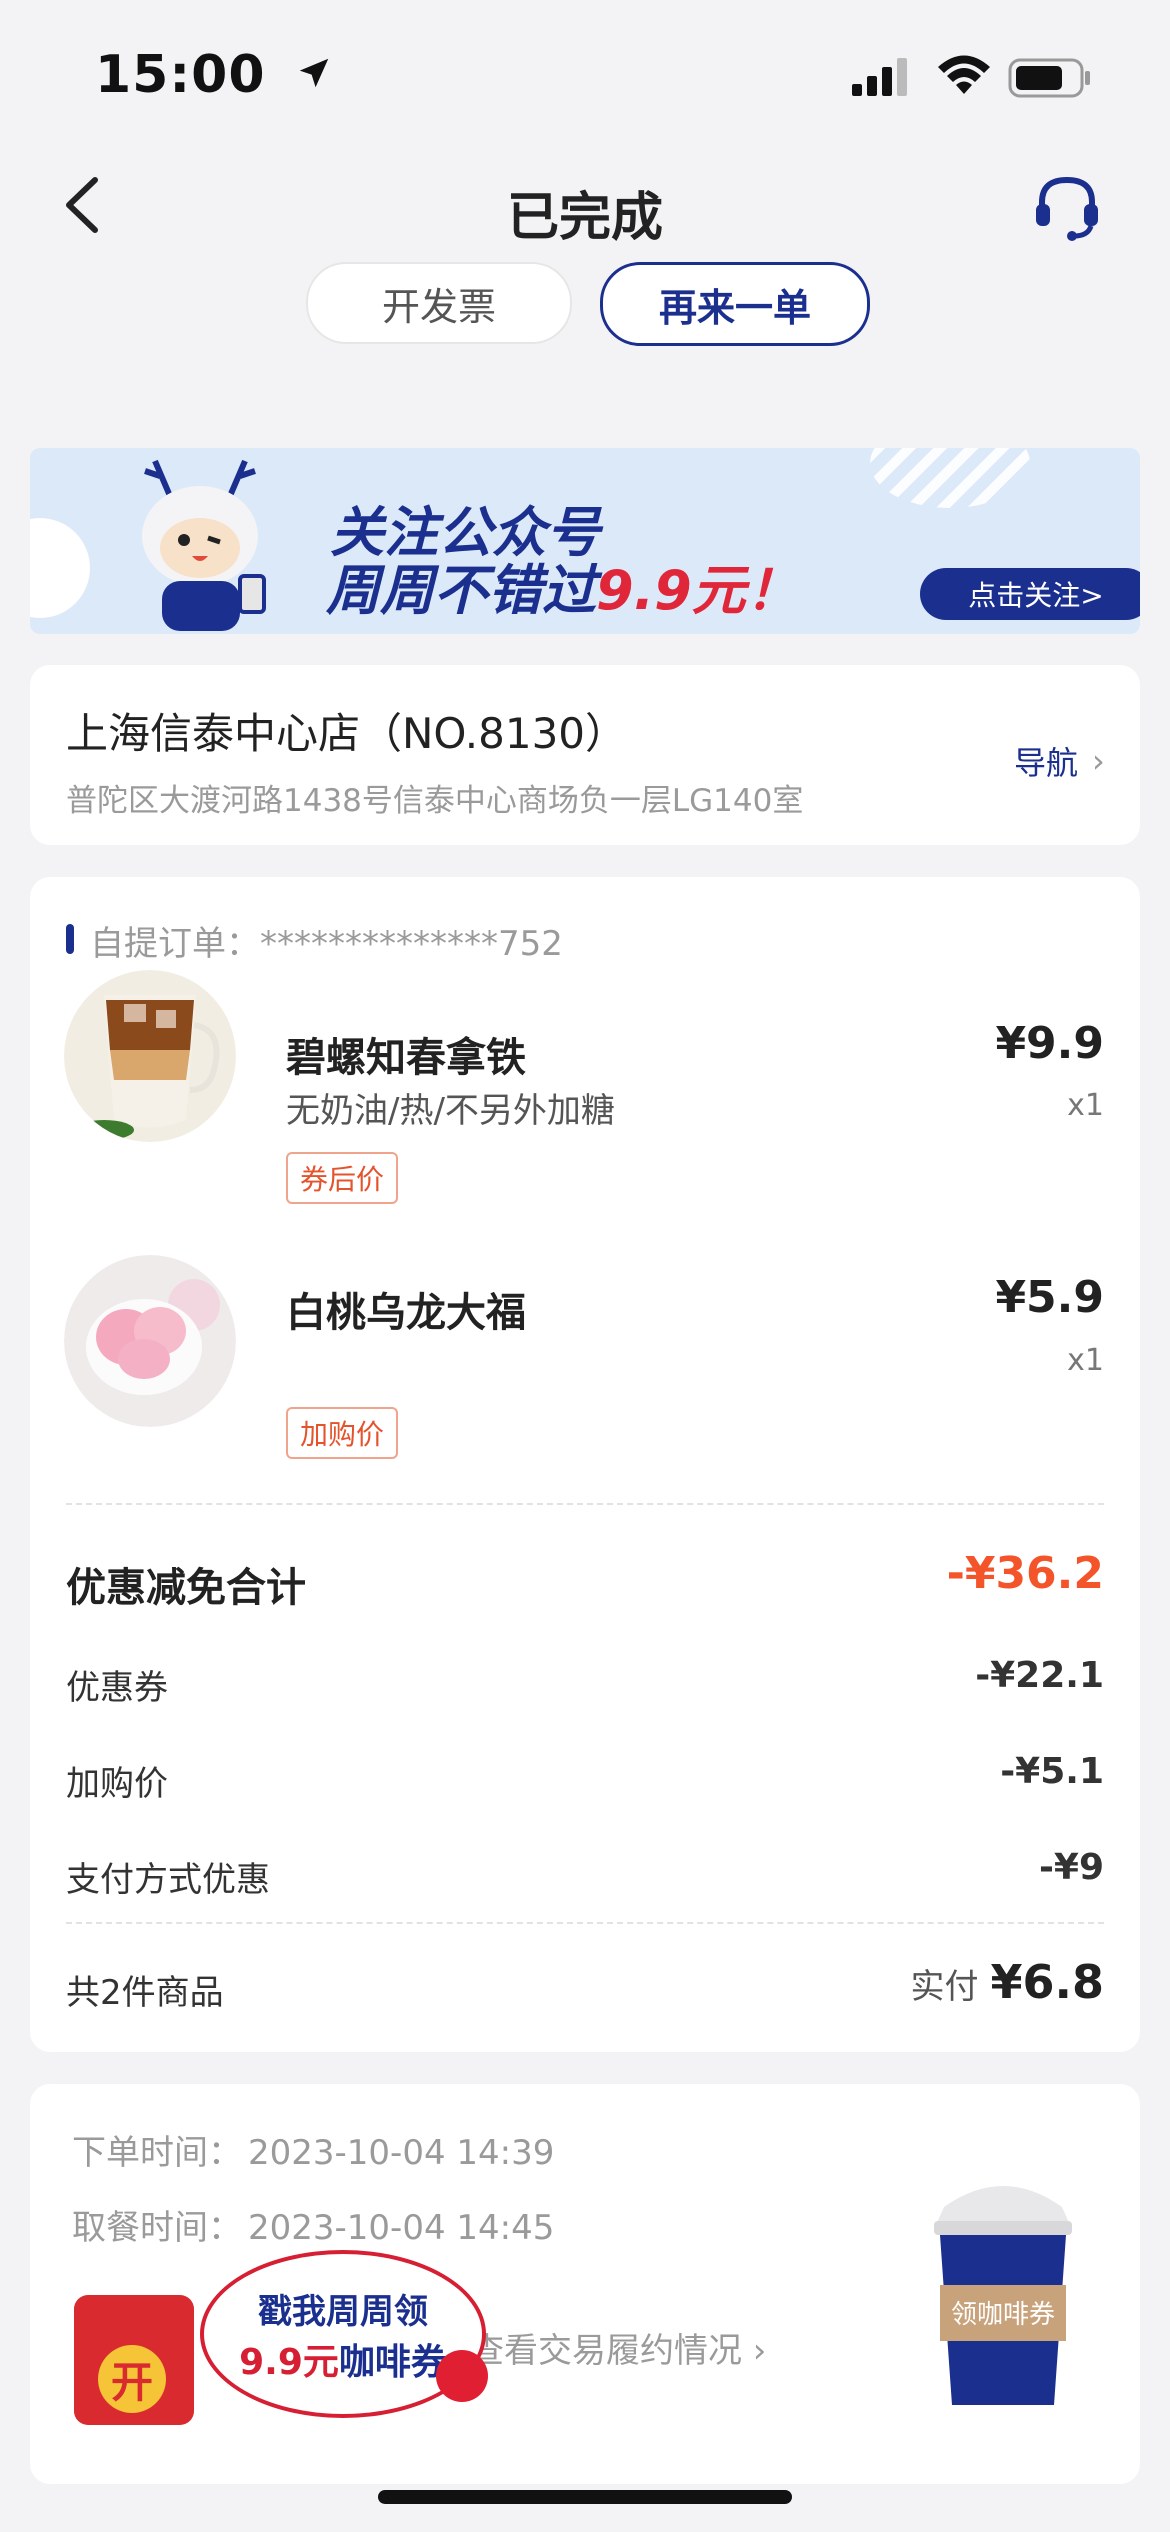  I want to click on store-address: 普陀区大渡河路1438号信泰中心商场负一层LG140室, so click(435, 801).